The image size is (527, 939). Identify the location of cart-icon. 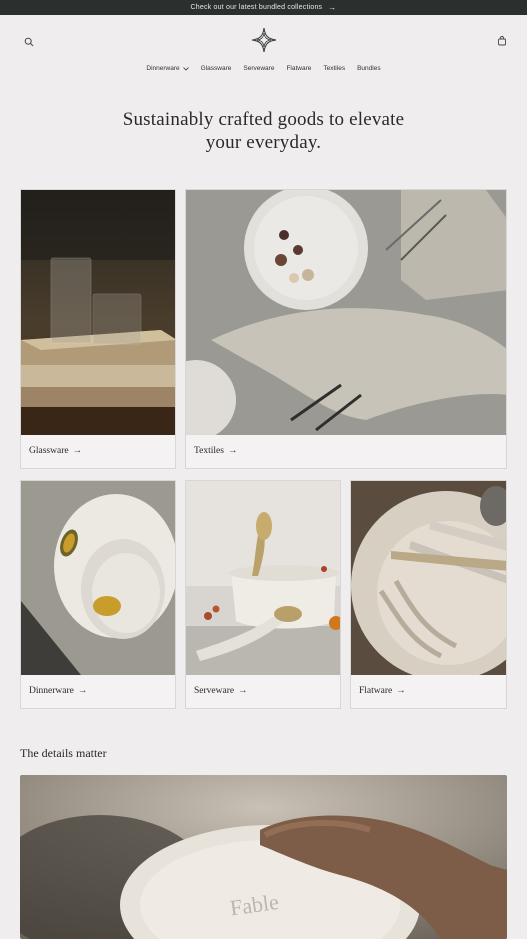
(502, 41).